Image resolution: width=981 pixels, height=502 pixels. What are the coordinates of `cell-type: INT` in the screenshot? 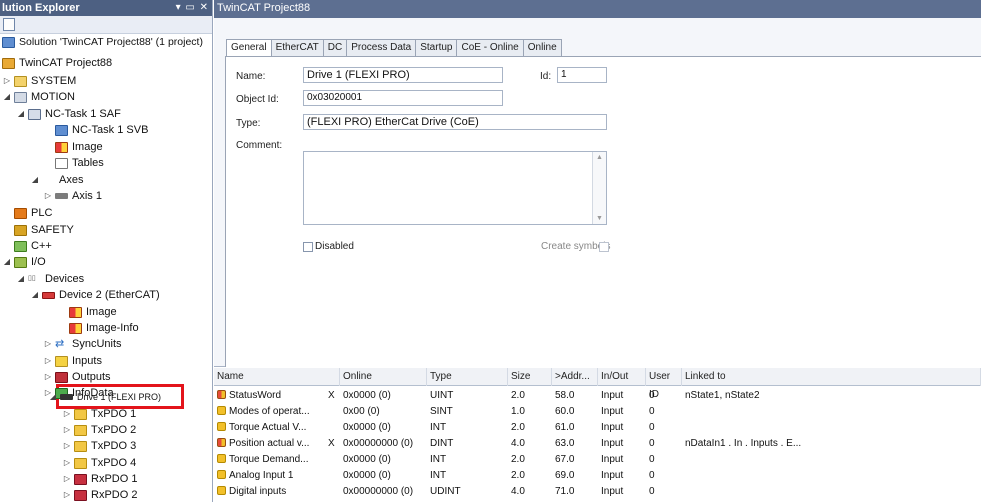 It's located at (438, 427).